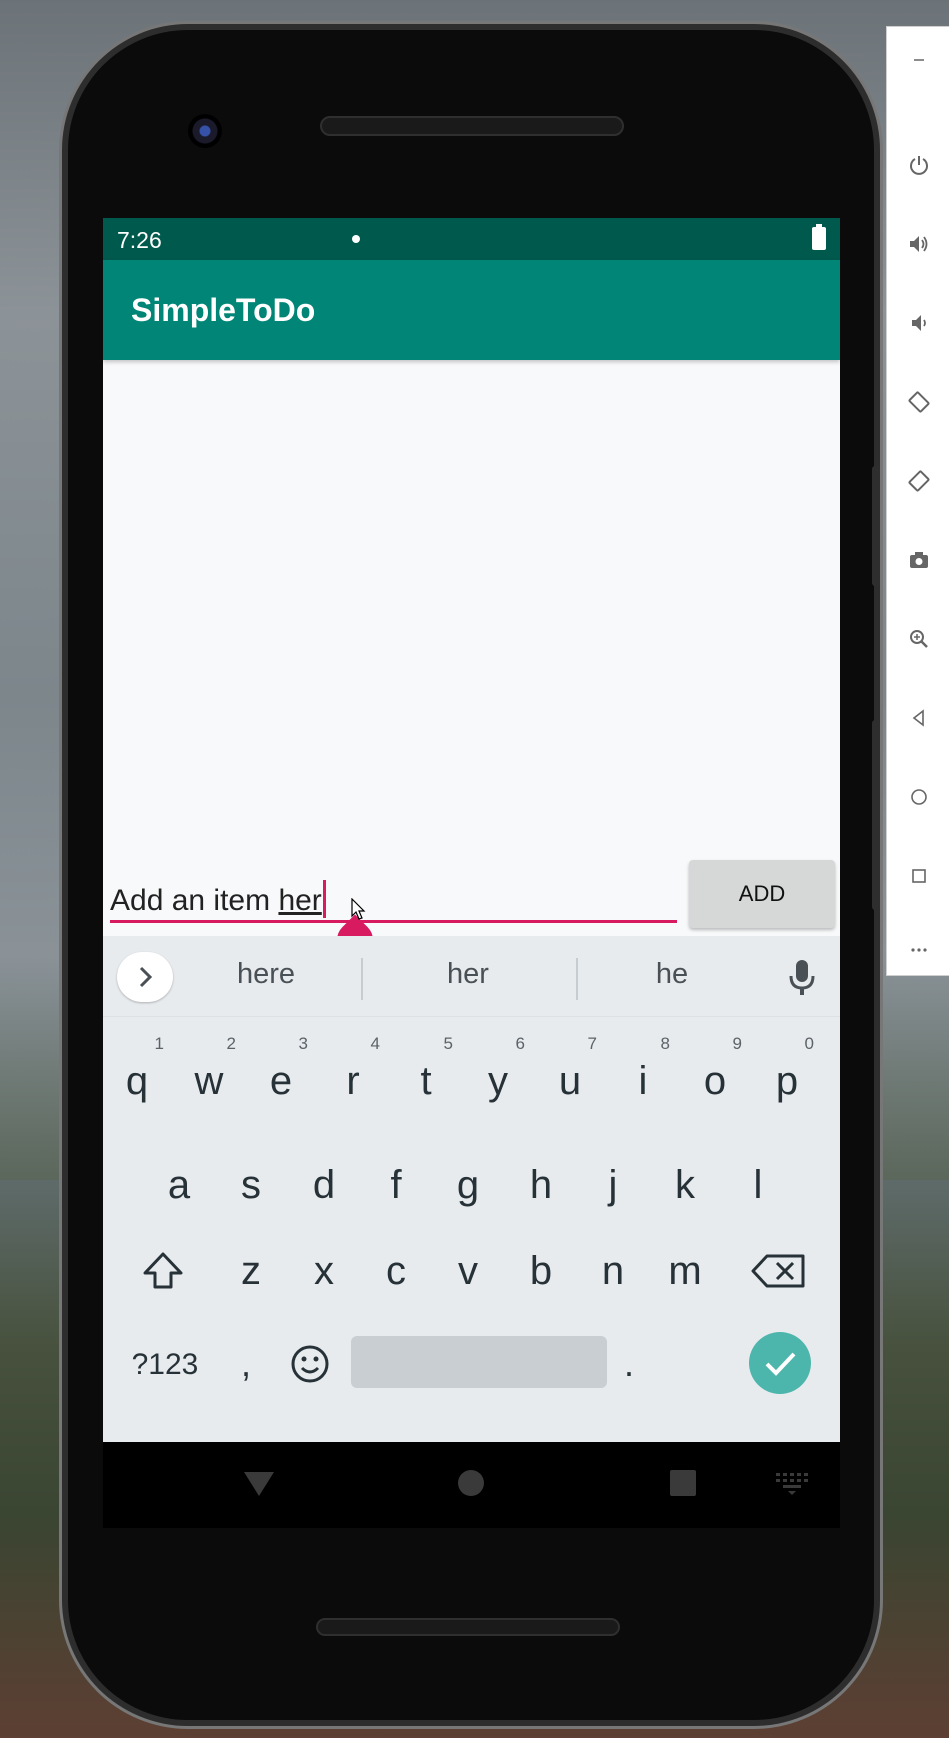 The width and height of the screenshot is (949, 1738). Describe the element at coordinates (393, 896) in the screenshot. I see `item-input: Add an item her` at that location.